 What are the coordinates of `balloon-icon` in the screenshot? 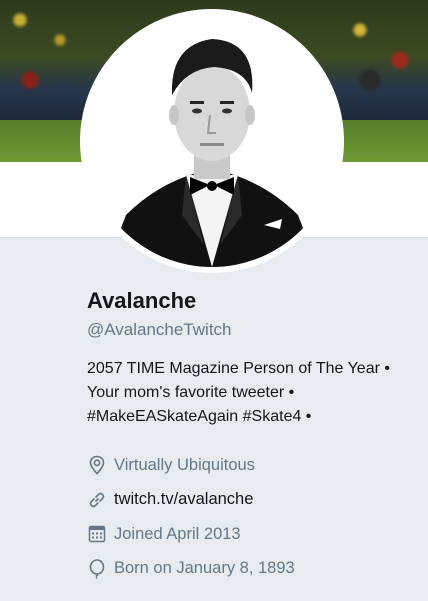 It's located at (97, 568).